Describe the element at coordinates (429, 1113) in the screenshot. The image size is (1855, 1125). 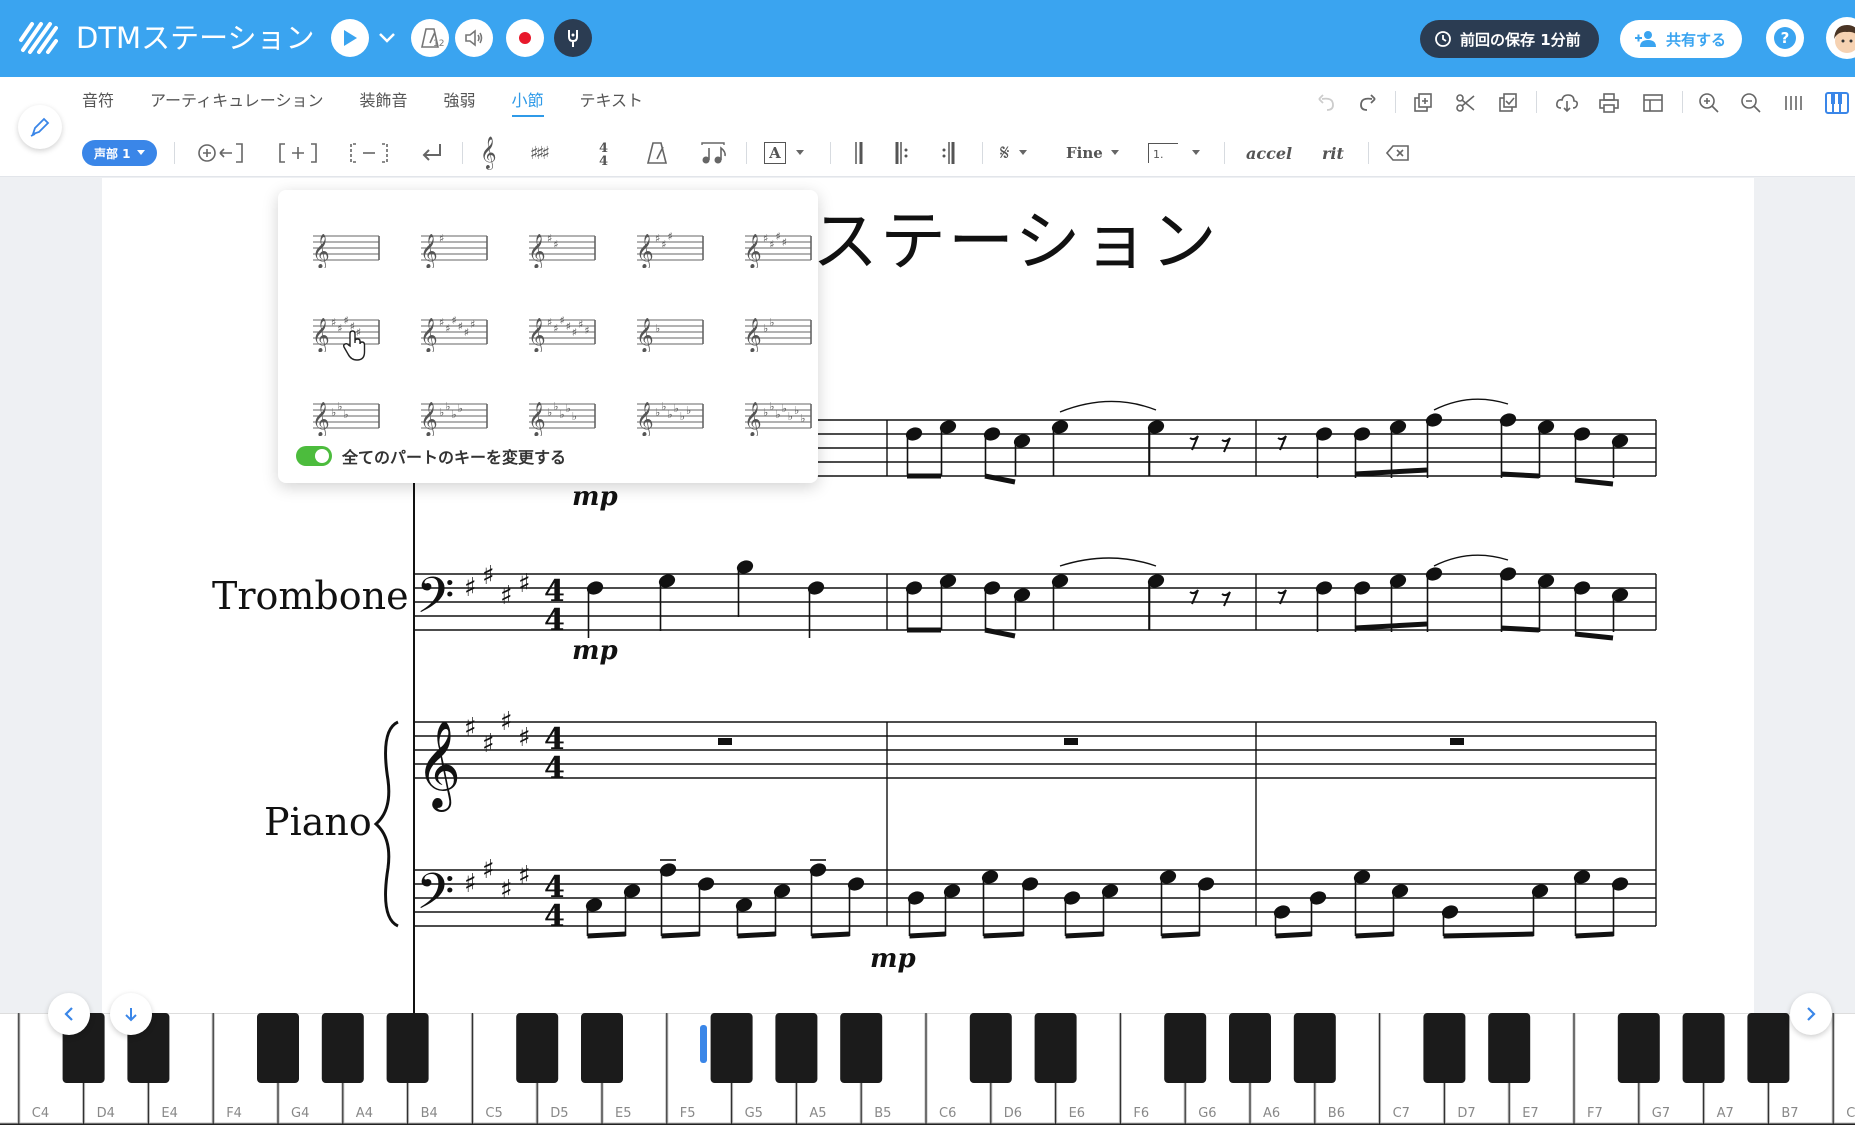
I see `key-label: B4` at that location.